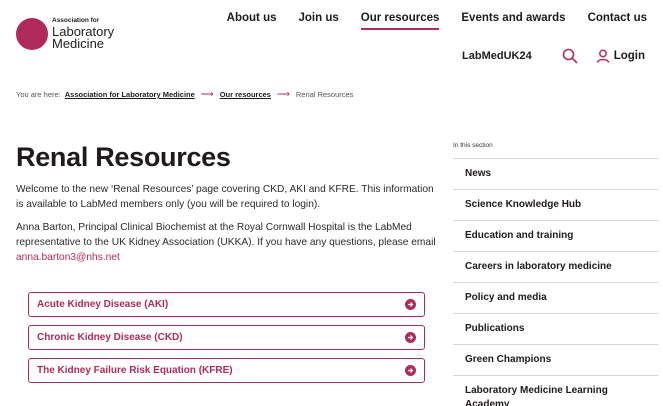 The image size is (663, 406). What do you see at coordinates (555, 150) in the screenshot?
I see `sidebar-heading: In this section` at bounding box center [555, 150].